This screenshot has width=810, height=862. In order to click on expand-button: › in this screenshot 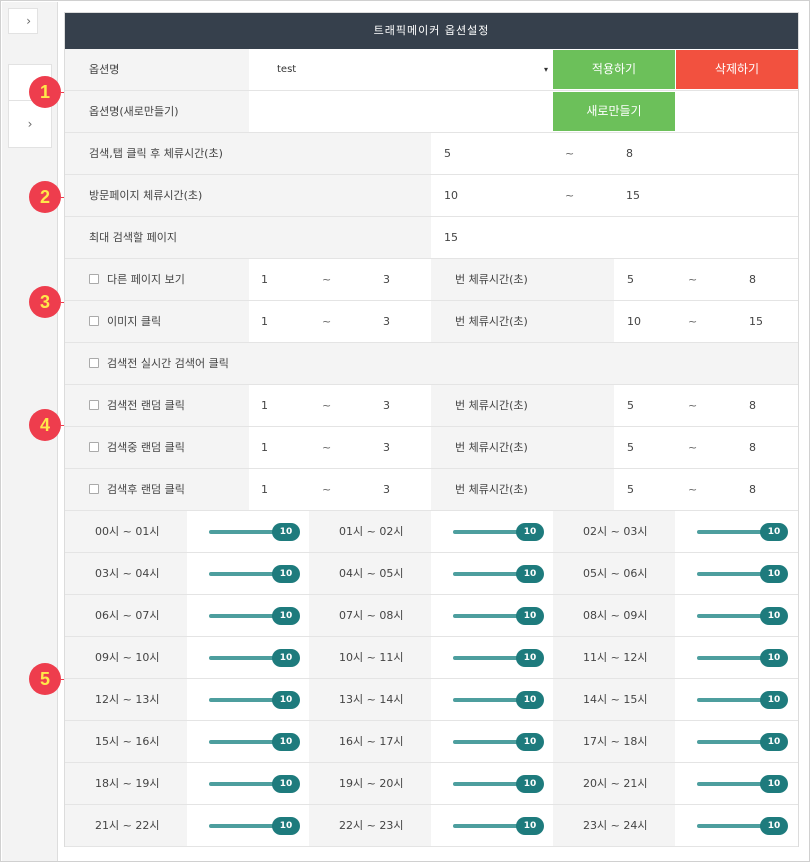, I will do `click(23, 21)`.